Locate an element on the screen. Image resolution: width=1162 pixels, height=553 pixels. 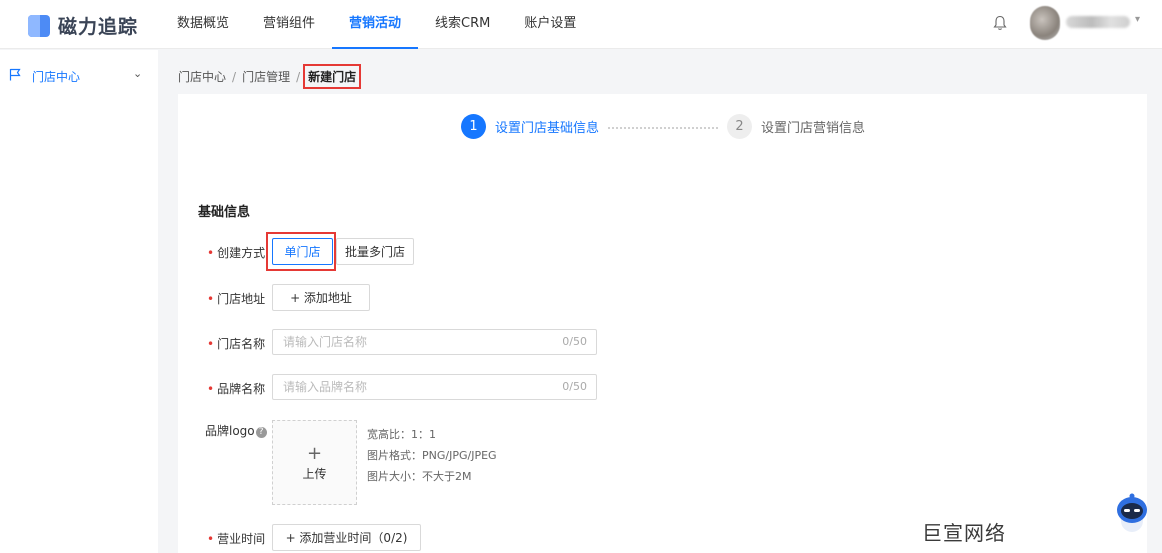
brand-name-field: 0/50 is located at coordinates (434, 387).